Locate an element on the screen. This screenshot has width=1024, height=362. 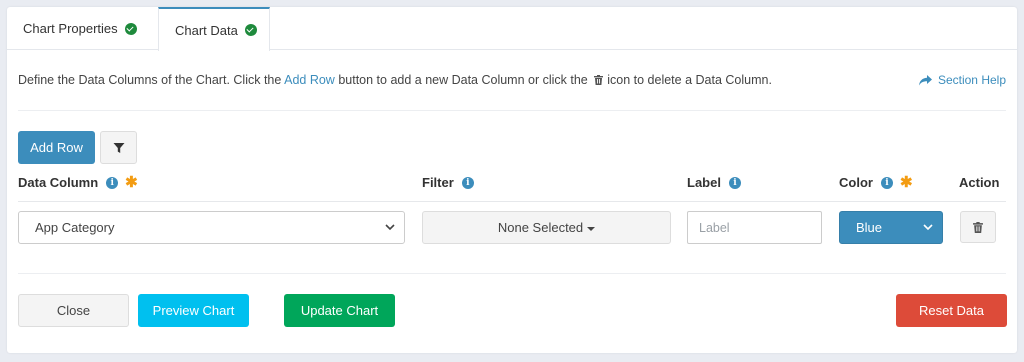
header-color: Color i ✱ is located at coordinates (876, 182).